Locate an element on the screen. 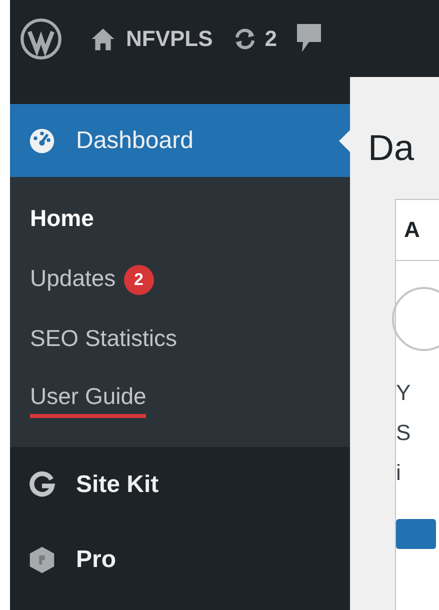  card-text: Y is located at coordinates (404, 393).